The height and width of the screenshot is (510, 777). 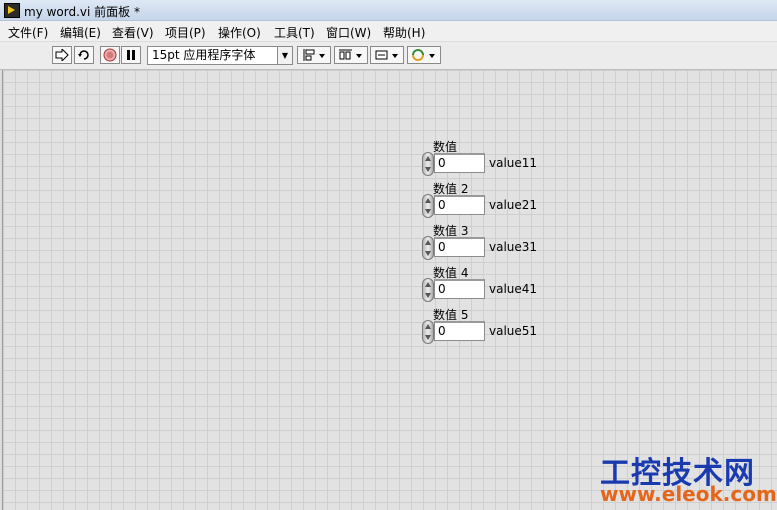 What do you see at coordinates (487, 327) in the screenshot?
I see `numeric-control-5: 数值 5 0 value51` at bounding box center [487, 327].